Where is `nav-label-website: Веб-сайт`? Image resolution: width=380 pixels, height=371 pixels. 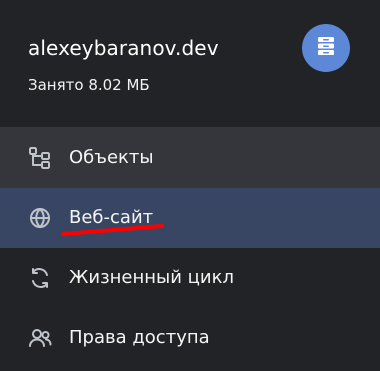
nav-label-website: Веб-сайт is located at coordinates (111, 217).